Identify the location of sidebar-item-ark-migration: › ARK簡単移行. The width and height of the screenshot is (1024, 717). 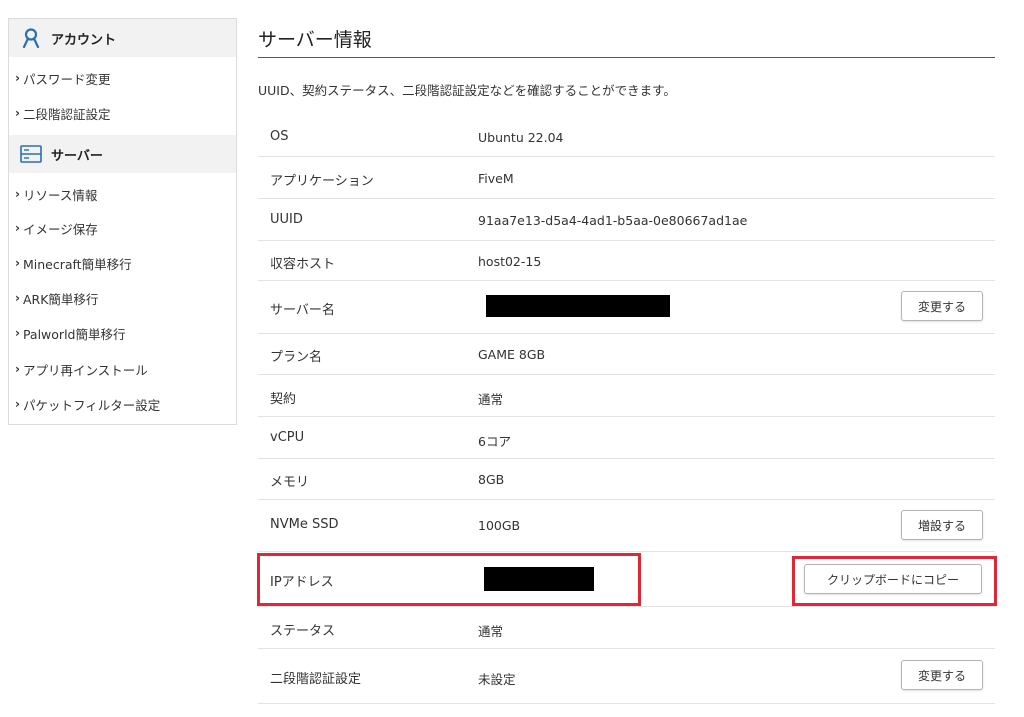
(56, 298).